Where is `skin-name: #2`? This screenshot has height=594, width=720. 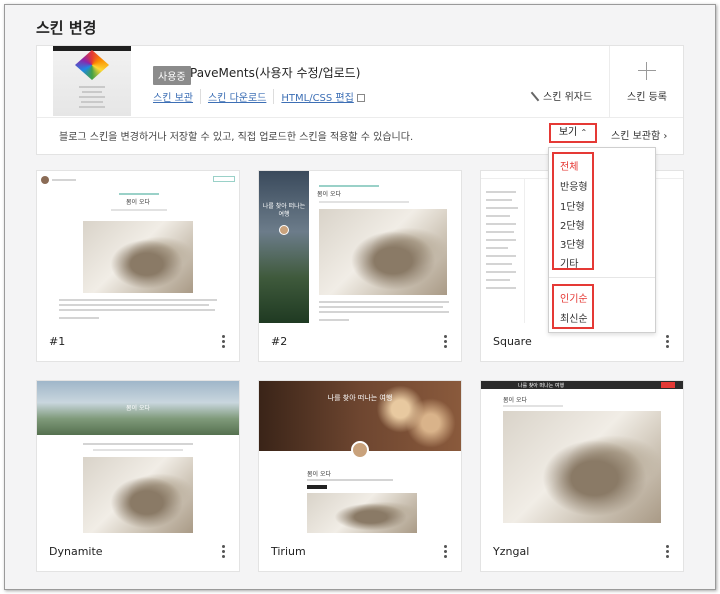
skin-name: #2 is located at coordinates (279, 341).